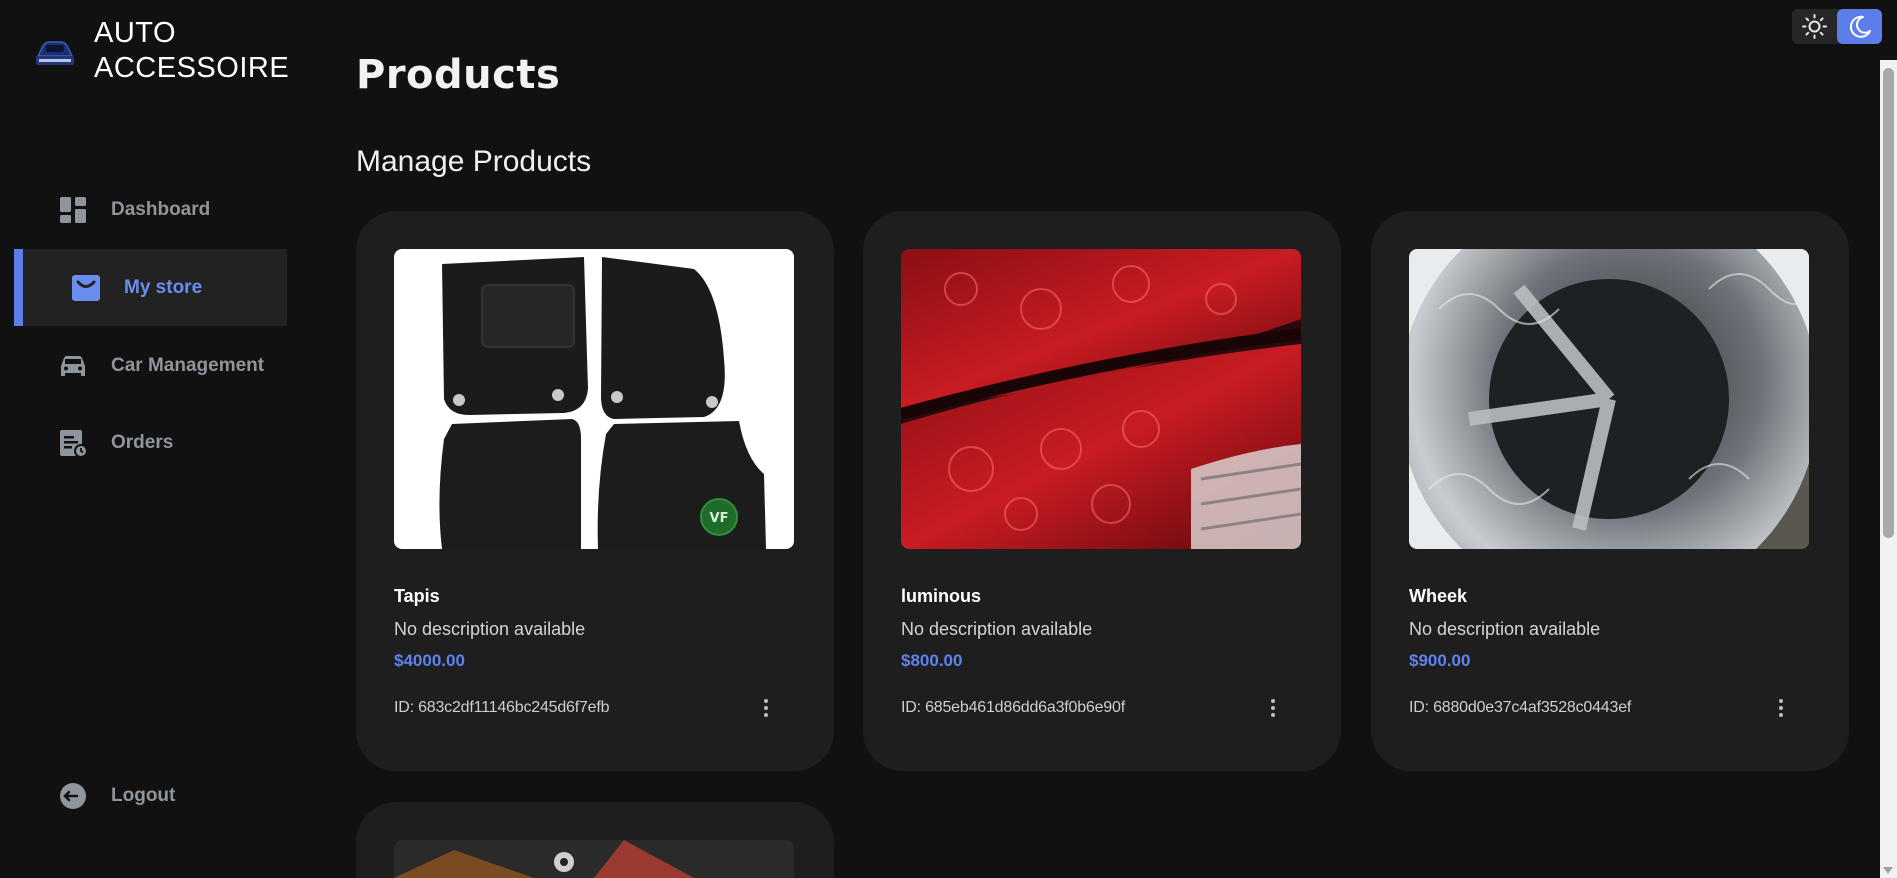  Describe the element at coordinates (474, 161) in the screenshot. I see `section-title: Manage Products` at that location.